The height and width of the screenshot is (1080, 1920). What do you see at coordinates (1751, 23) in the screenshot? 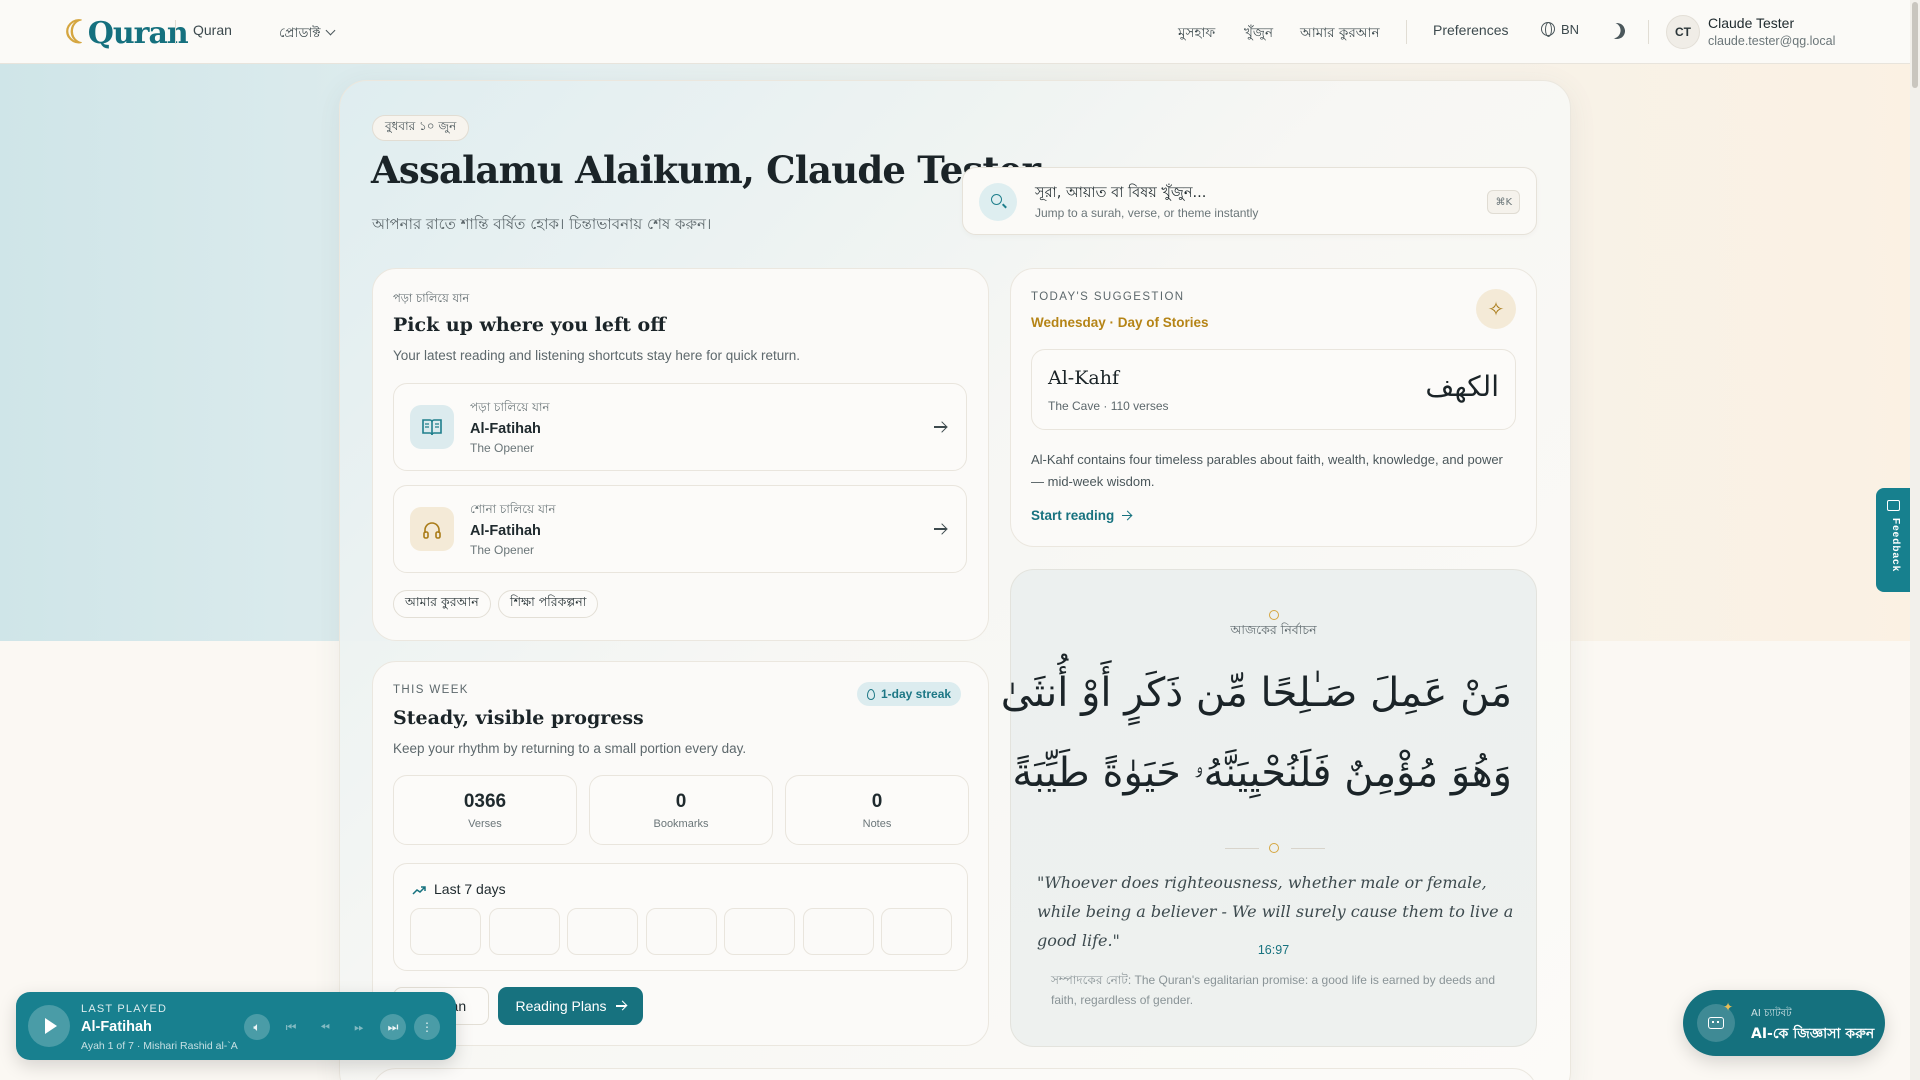
I see `user-name: Claude Tester` at bounding box center [1751, 23].